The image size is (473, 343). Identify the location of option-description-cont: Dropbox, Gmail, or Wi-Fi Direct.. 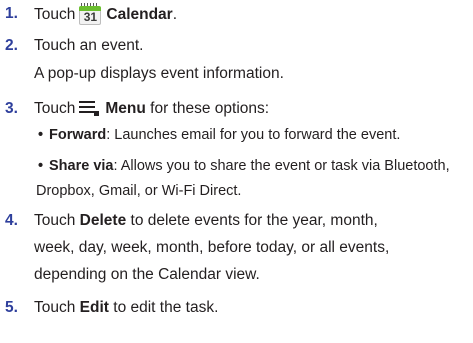
(139, 191).